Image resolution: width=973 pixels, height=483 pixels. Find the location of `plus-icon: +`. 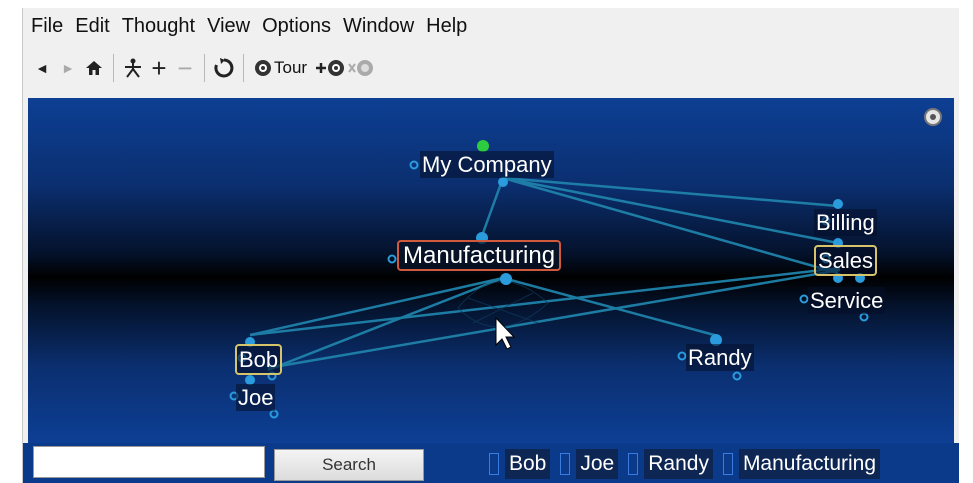

plus-icon: + is located at coordinates (159, 67).